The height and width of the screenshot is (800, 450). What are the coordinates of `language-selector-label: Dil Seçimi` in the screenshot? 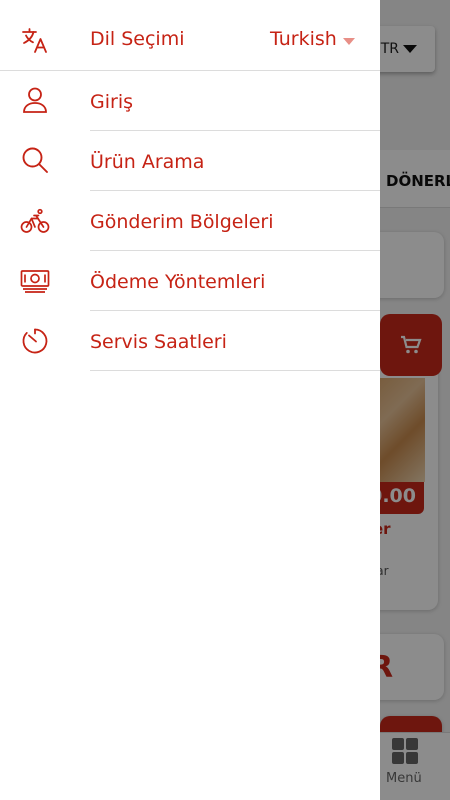 It's located at (137, 39).